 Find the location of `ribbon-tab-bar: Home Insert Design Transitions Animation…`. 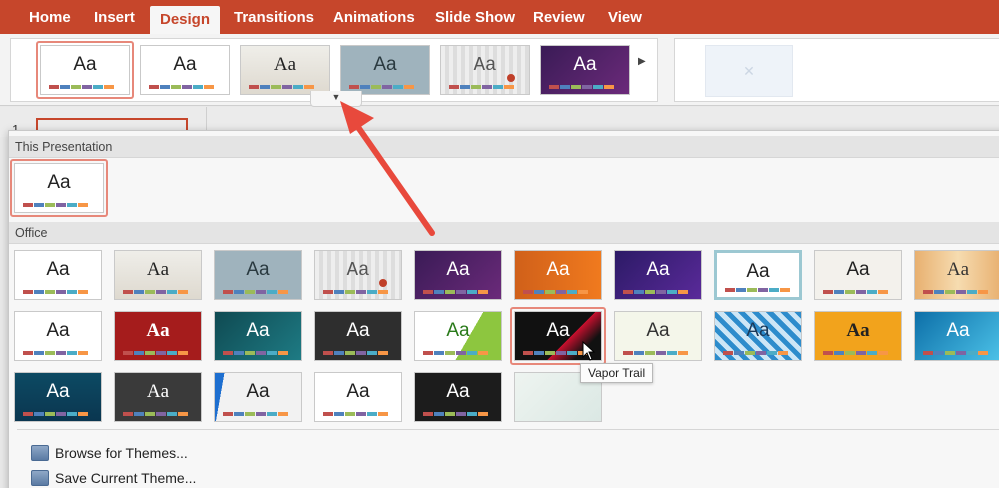

ribbon-tab-bar: Home Insert Design Transitions Animation… is located at coordinates (499, 17).